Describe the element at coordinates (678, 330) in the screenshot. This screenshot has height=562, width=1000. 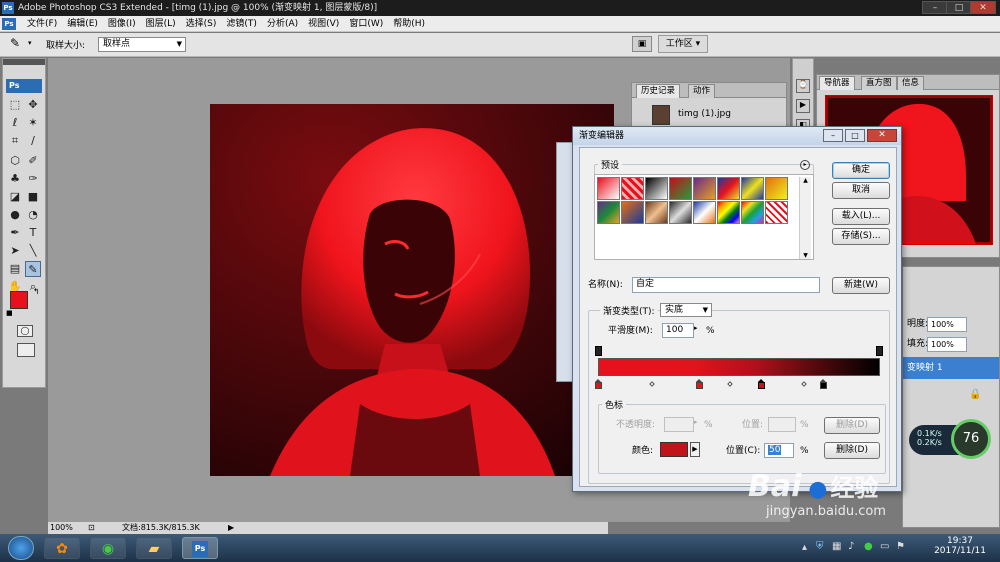
I see `smoothness-input: 100` at that location.